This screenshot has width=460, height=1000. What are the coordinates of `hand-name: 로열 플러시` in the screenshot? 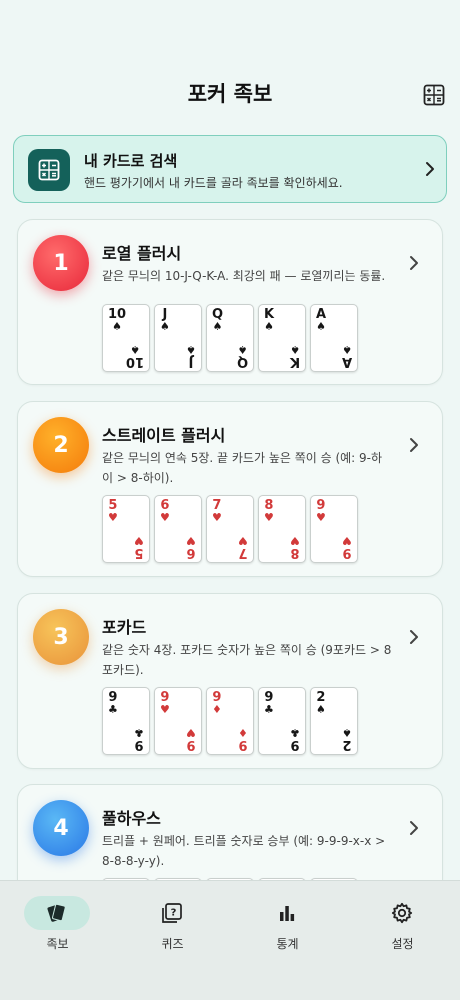 It's located at (142, 253).